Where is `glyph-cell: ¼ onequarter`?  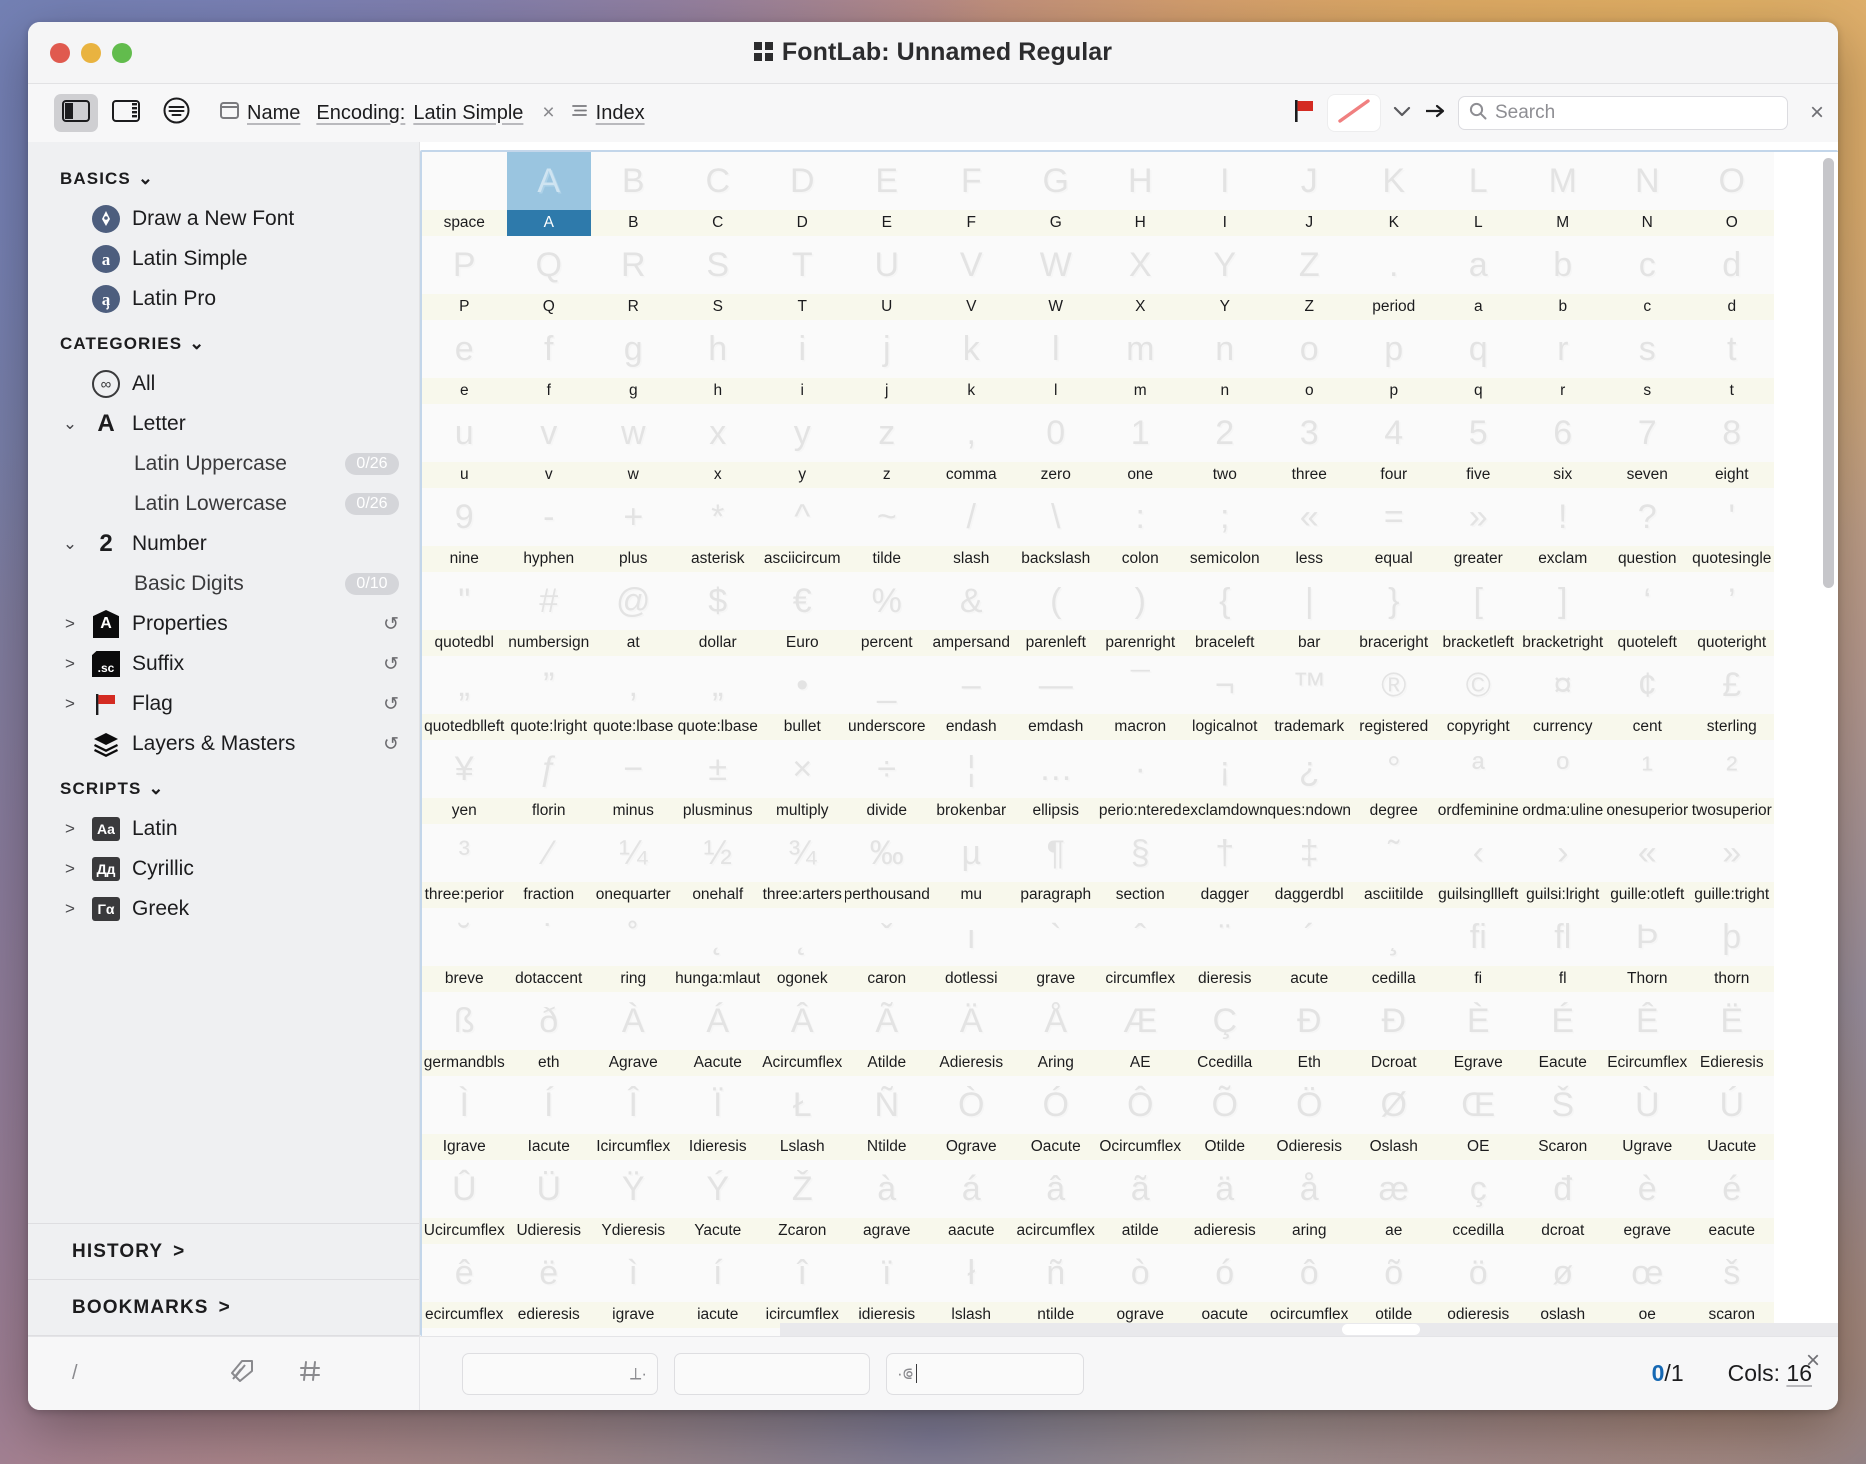 glyph-cell: ¼ onequarter is located at coordinates (633, 866).